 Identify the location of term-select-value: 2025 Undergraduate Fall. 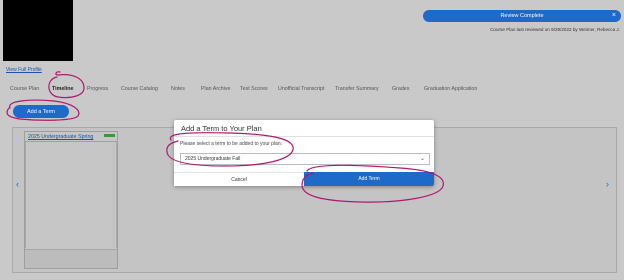
(213, 159).